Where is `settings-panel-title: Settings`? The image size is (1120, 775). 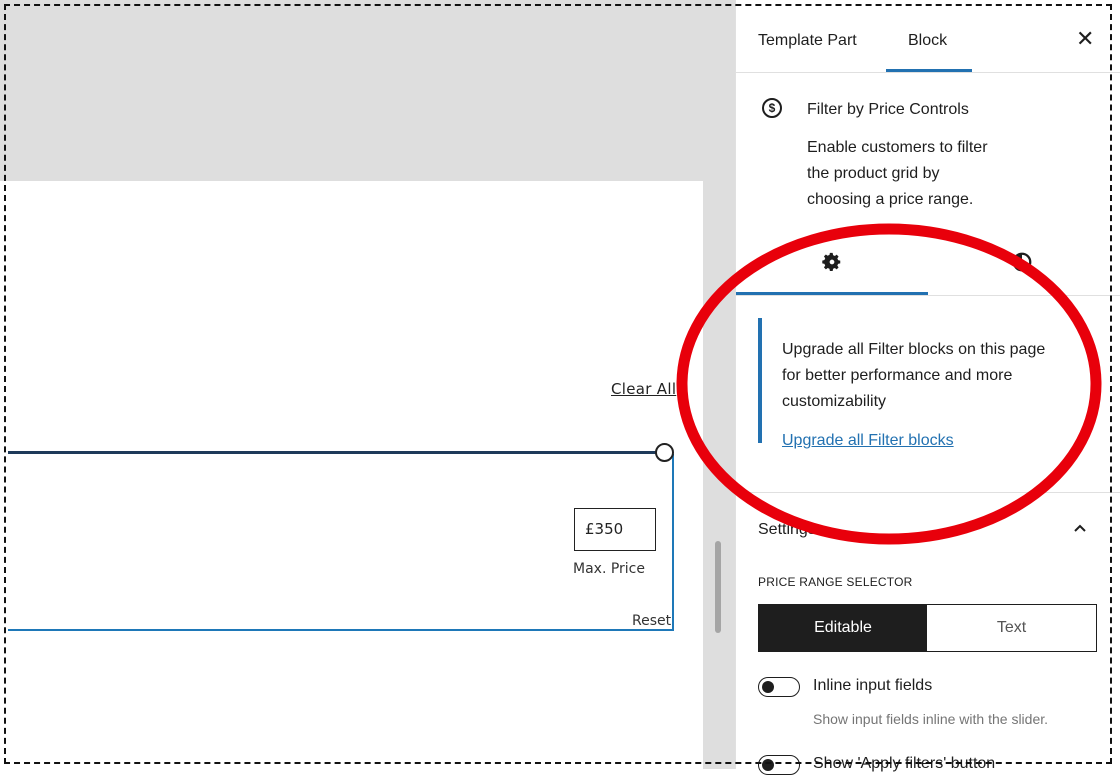 settings-panel-title: Settings is located at coordinates (787, 530).